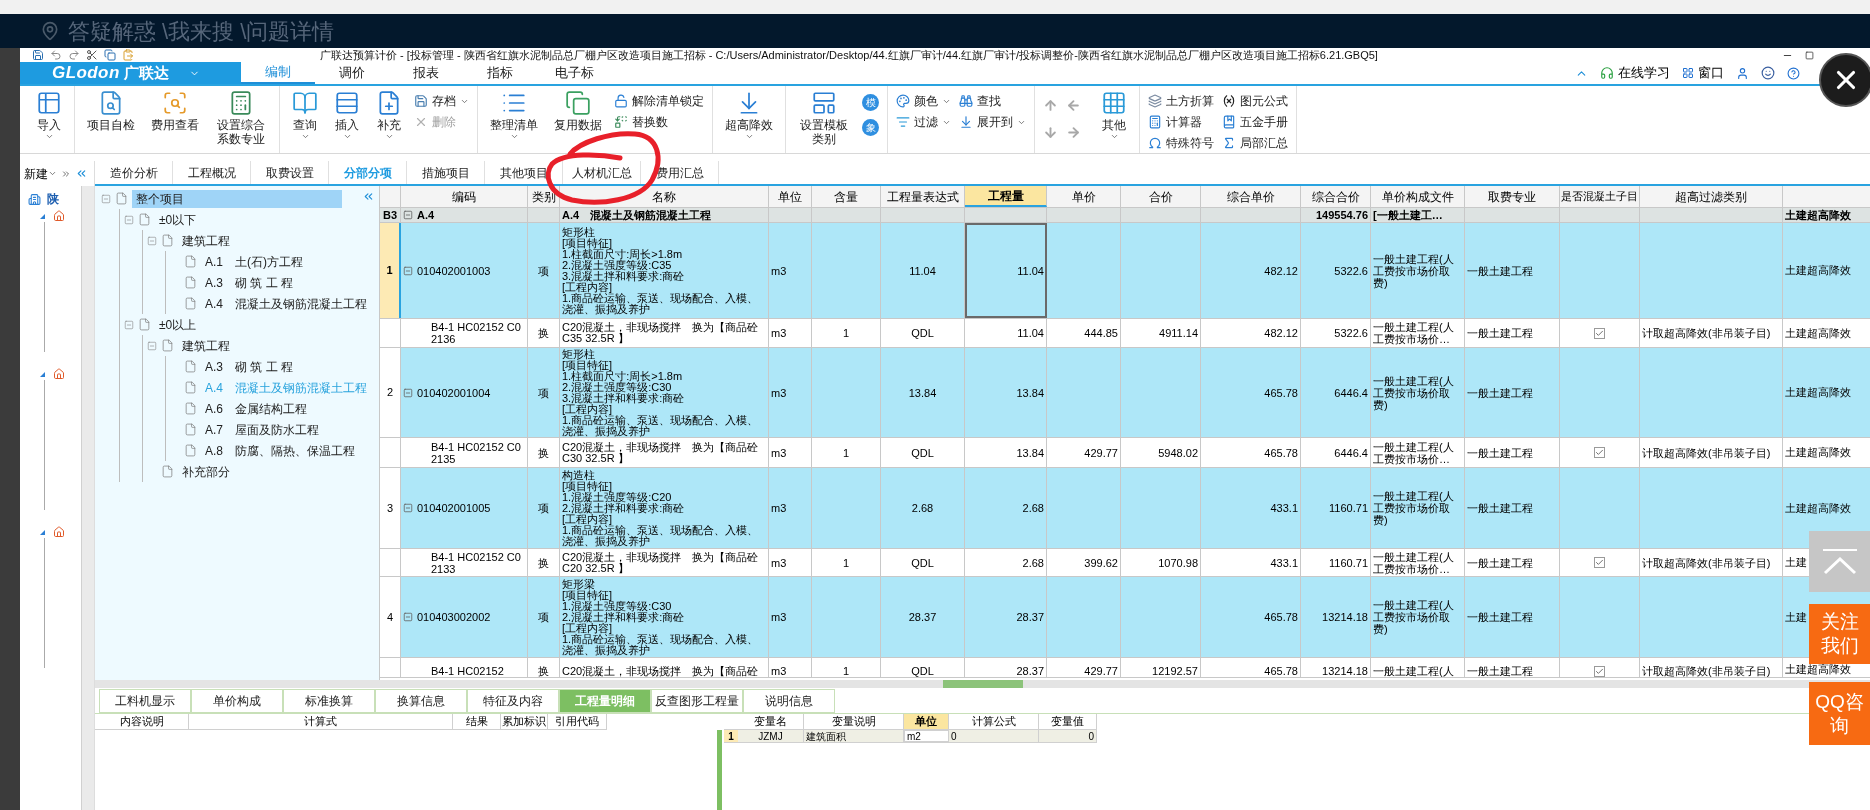 The image size is (1870, 810). Describe the element at coordinates (602, 172) in the screenshot. I see `view-tab: 人材机汇总` at that location.